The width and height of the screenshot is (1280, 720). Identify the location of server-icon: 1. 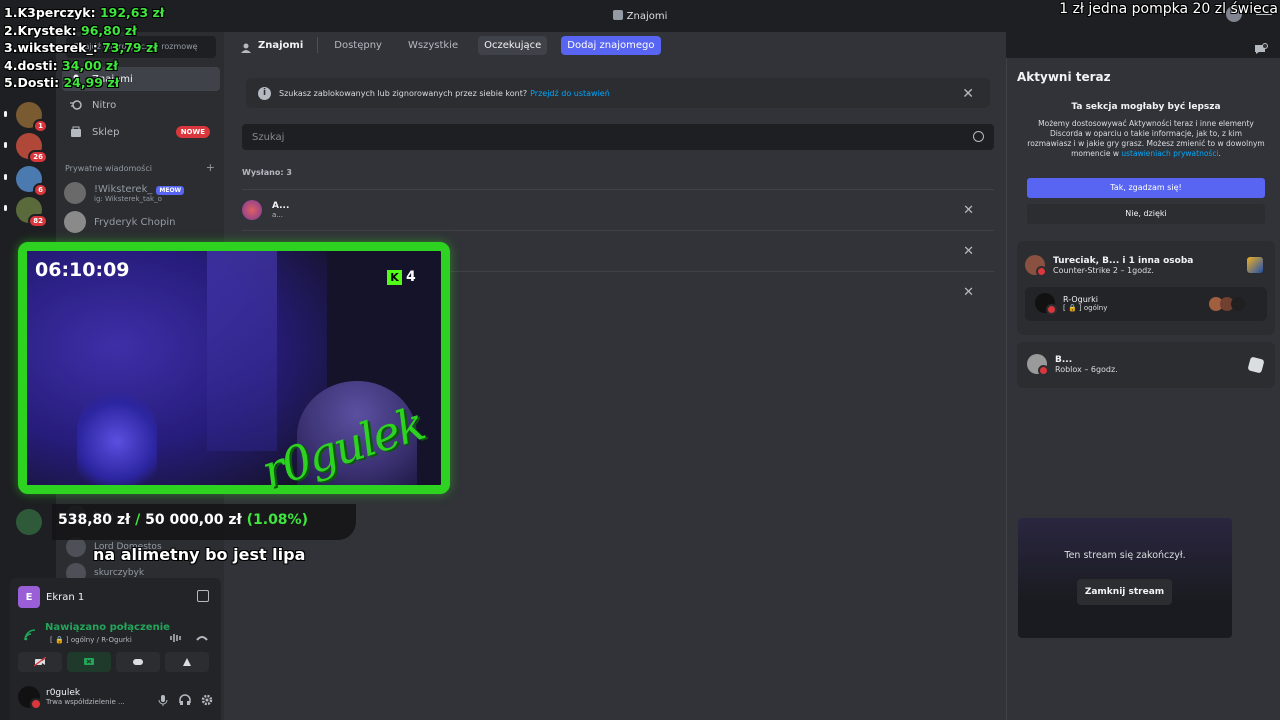
(32, 117).